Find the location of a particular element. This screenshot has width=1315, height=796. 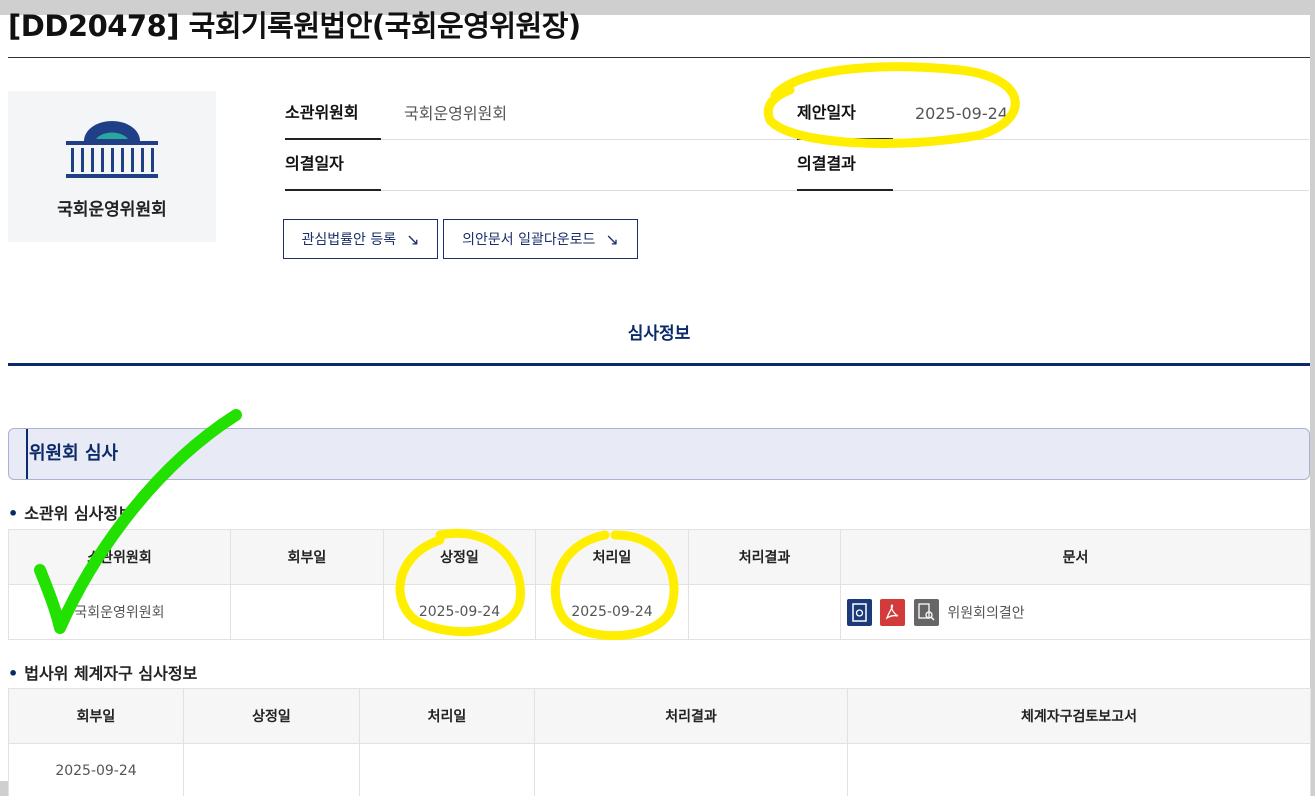

info-row-2: 의결일자 의결결과 is located at coordinates (797, 165).